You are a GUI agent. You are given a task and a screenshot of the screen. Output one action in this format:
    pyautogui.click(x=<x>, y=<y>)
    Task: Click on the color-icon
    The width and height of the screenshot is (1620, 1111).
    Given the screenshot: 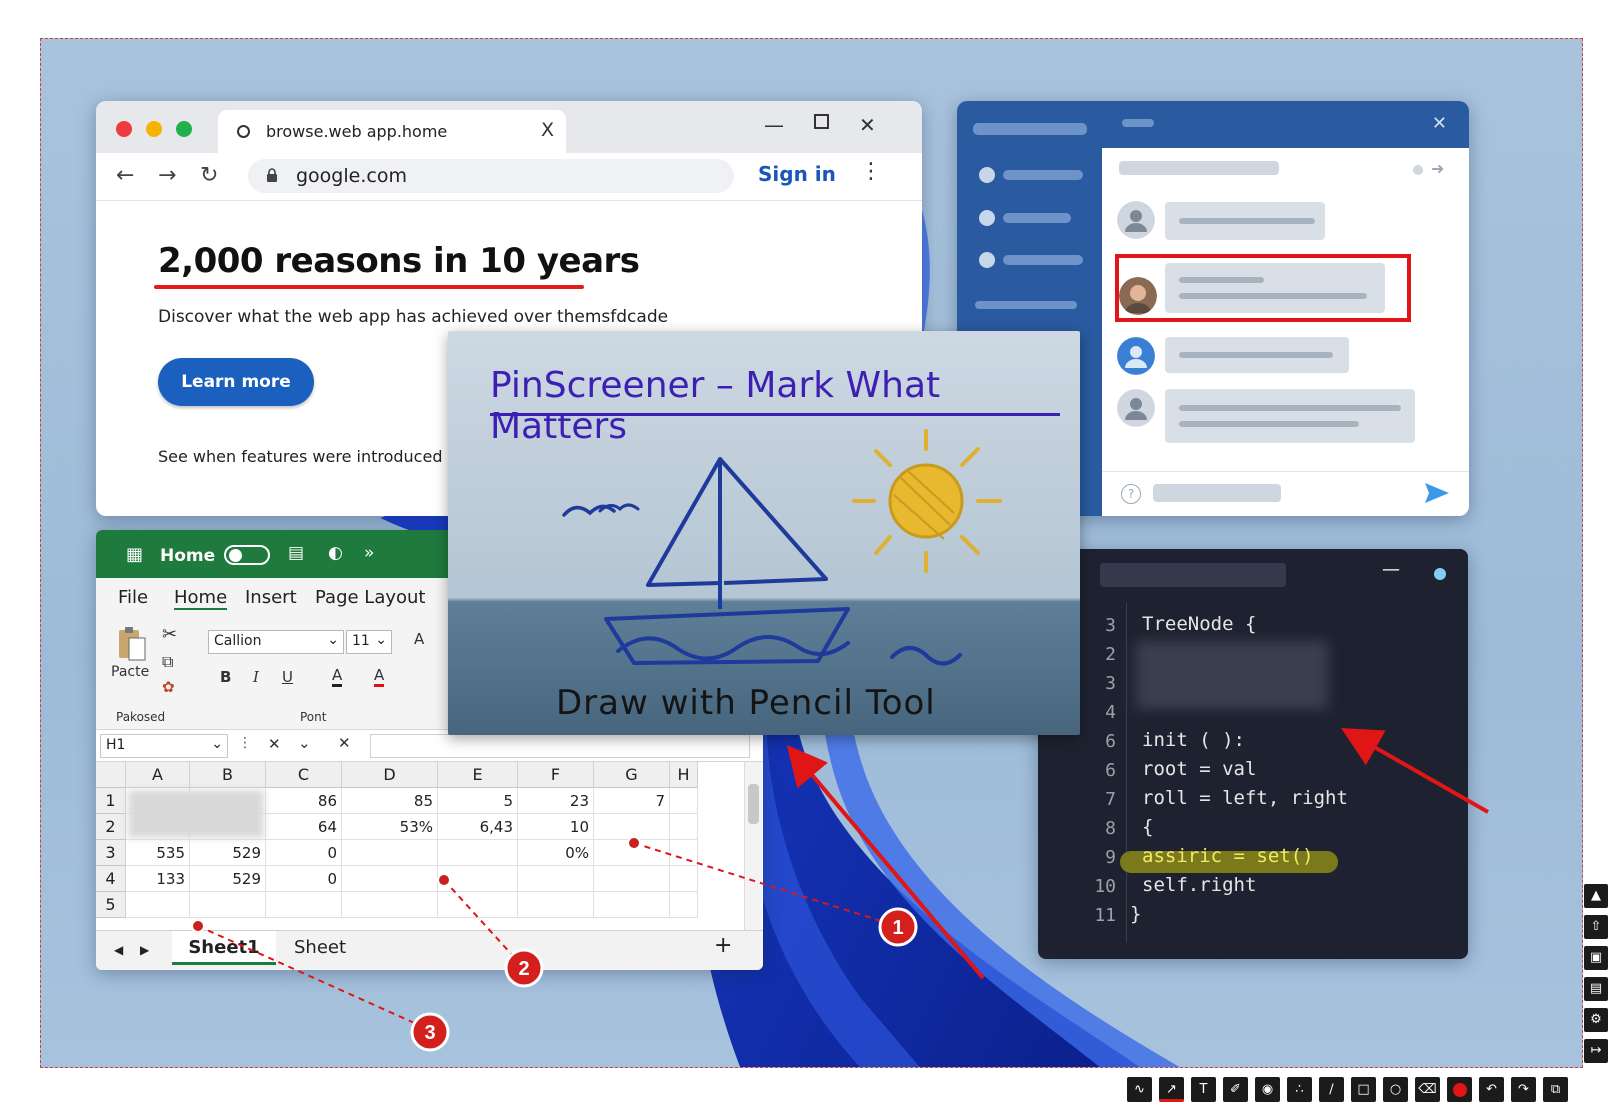 What is the action you would take?
    pyautogui.click(x=1459, y=1089)
    